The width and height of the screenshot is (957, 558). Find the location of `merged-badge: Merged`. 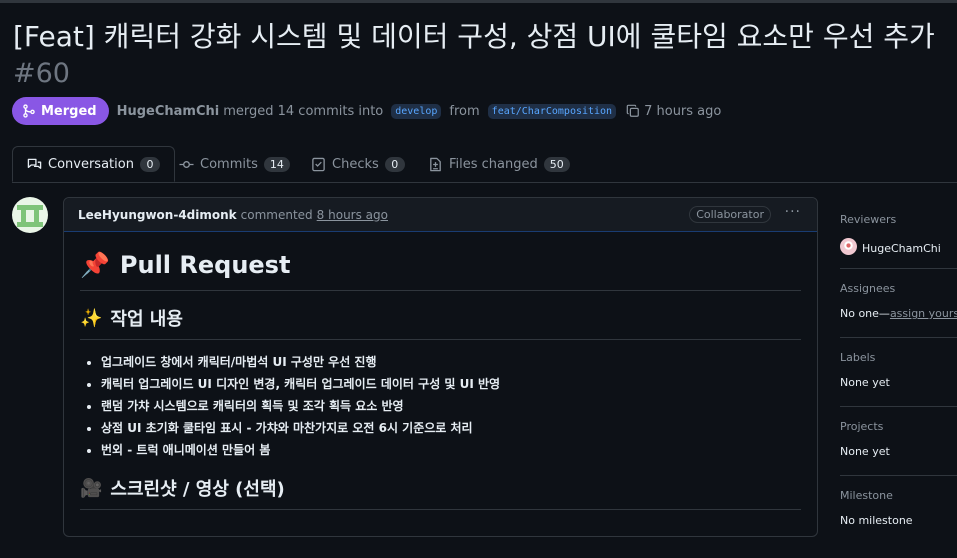

merged-badge: Merged is located at coordinates (60, 111).